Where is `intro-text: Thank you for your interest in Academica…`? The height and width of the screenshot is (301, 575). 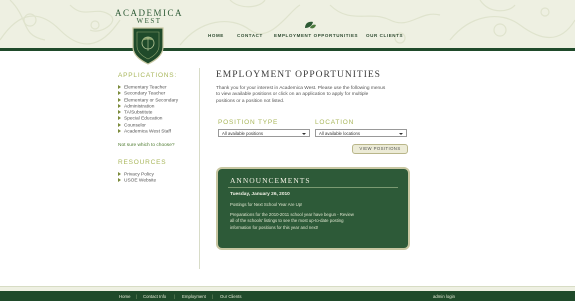
intro-text: Thank you for your interest in Academica… is located at coordinates (316, 95).